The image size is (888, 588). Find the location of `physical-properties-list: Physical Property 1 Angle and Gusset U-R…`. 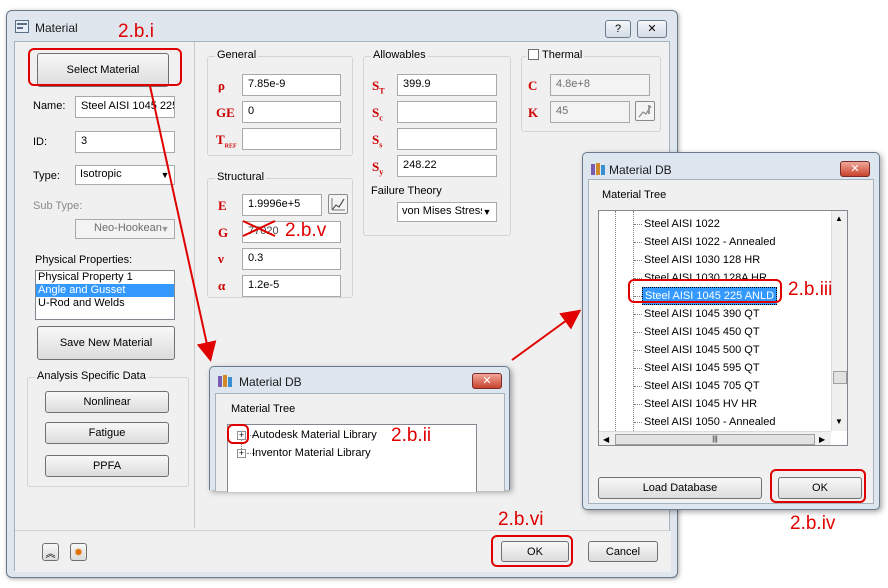

physical-properties-list: Physical Property 1 Angle and Gusset U-R… is located at coordinates (105, 295).